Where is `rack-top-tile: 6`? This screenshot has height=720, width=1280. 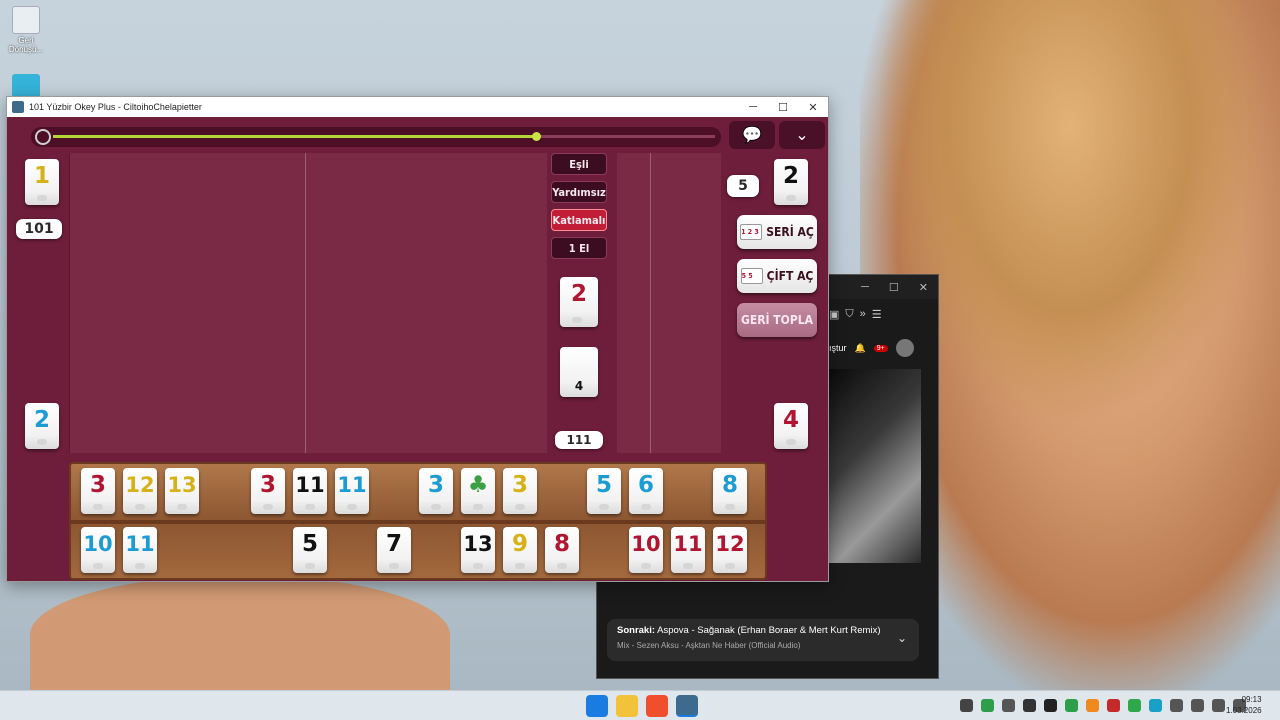 rack-top-tile: 6 is located at coordinates (646, 491).